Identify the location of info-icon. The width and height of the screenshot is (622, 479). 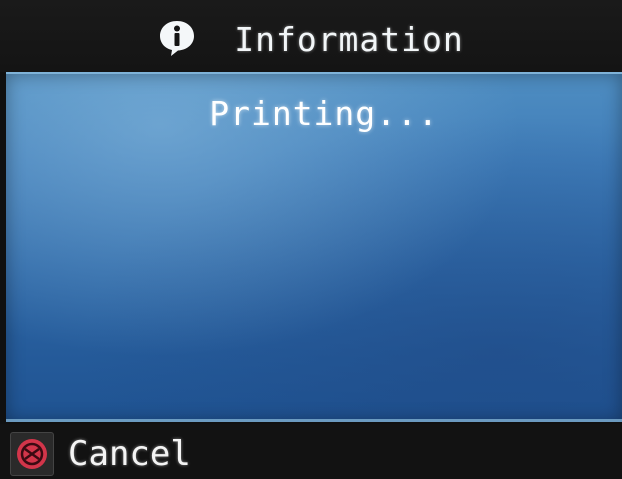
(177, 38).